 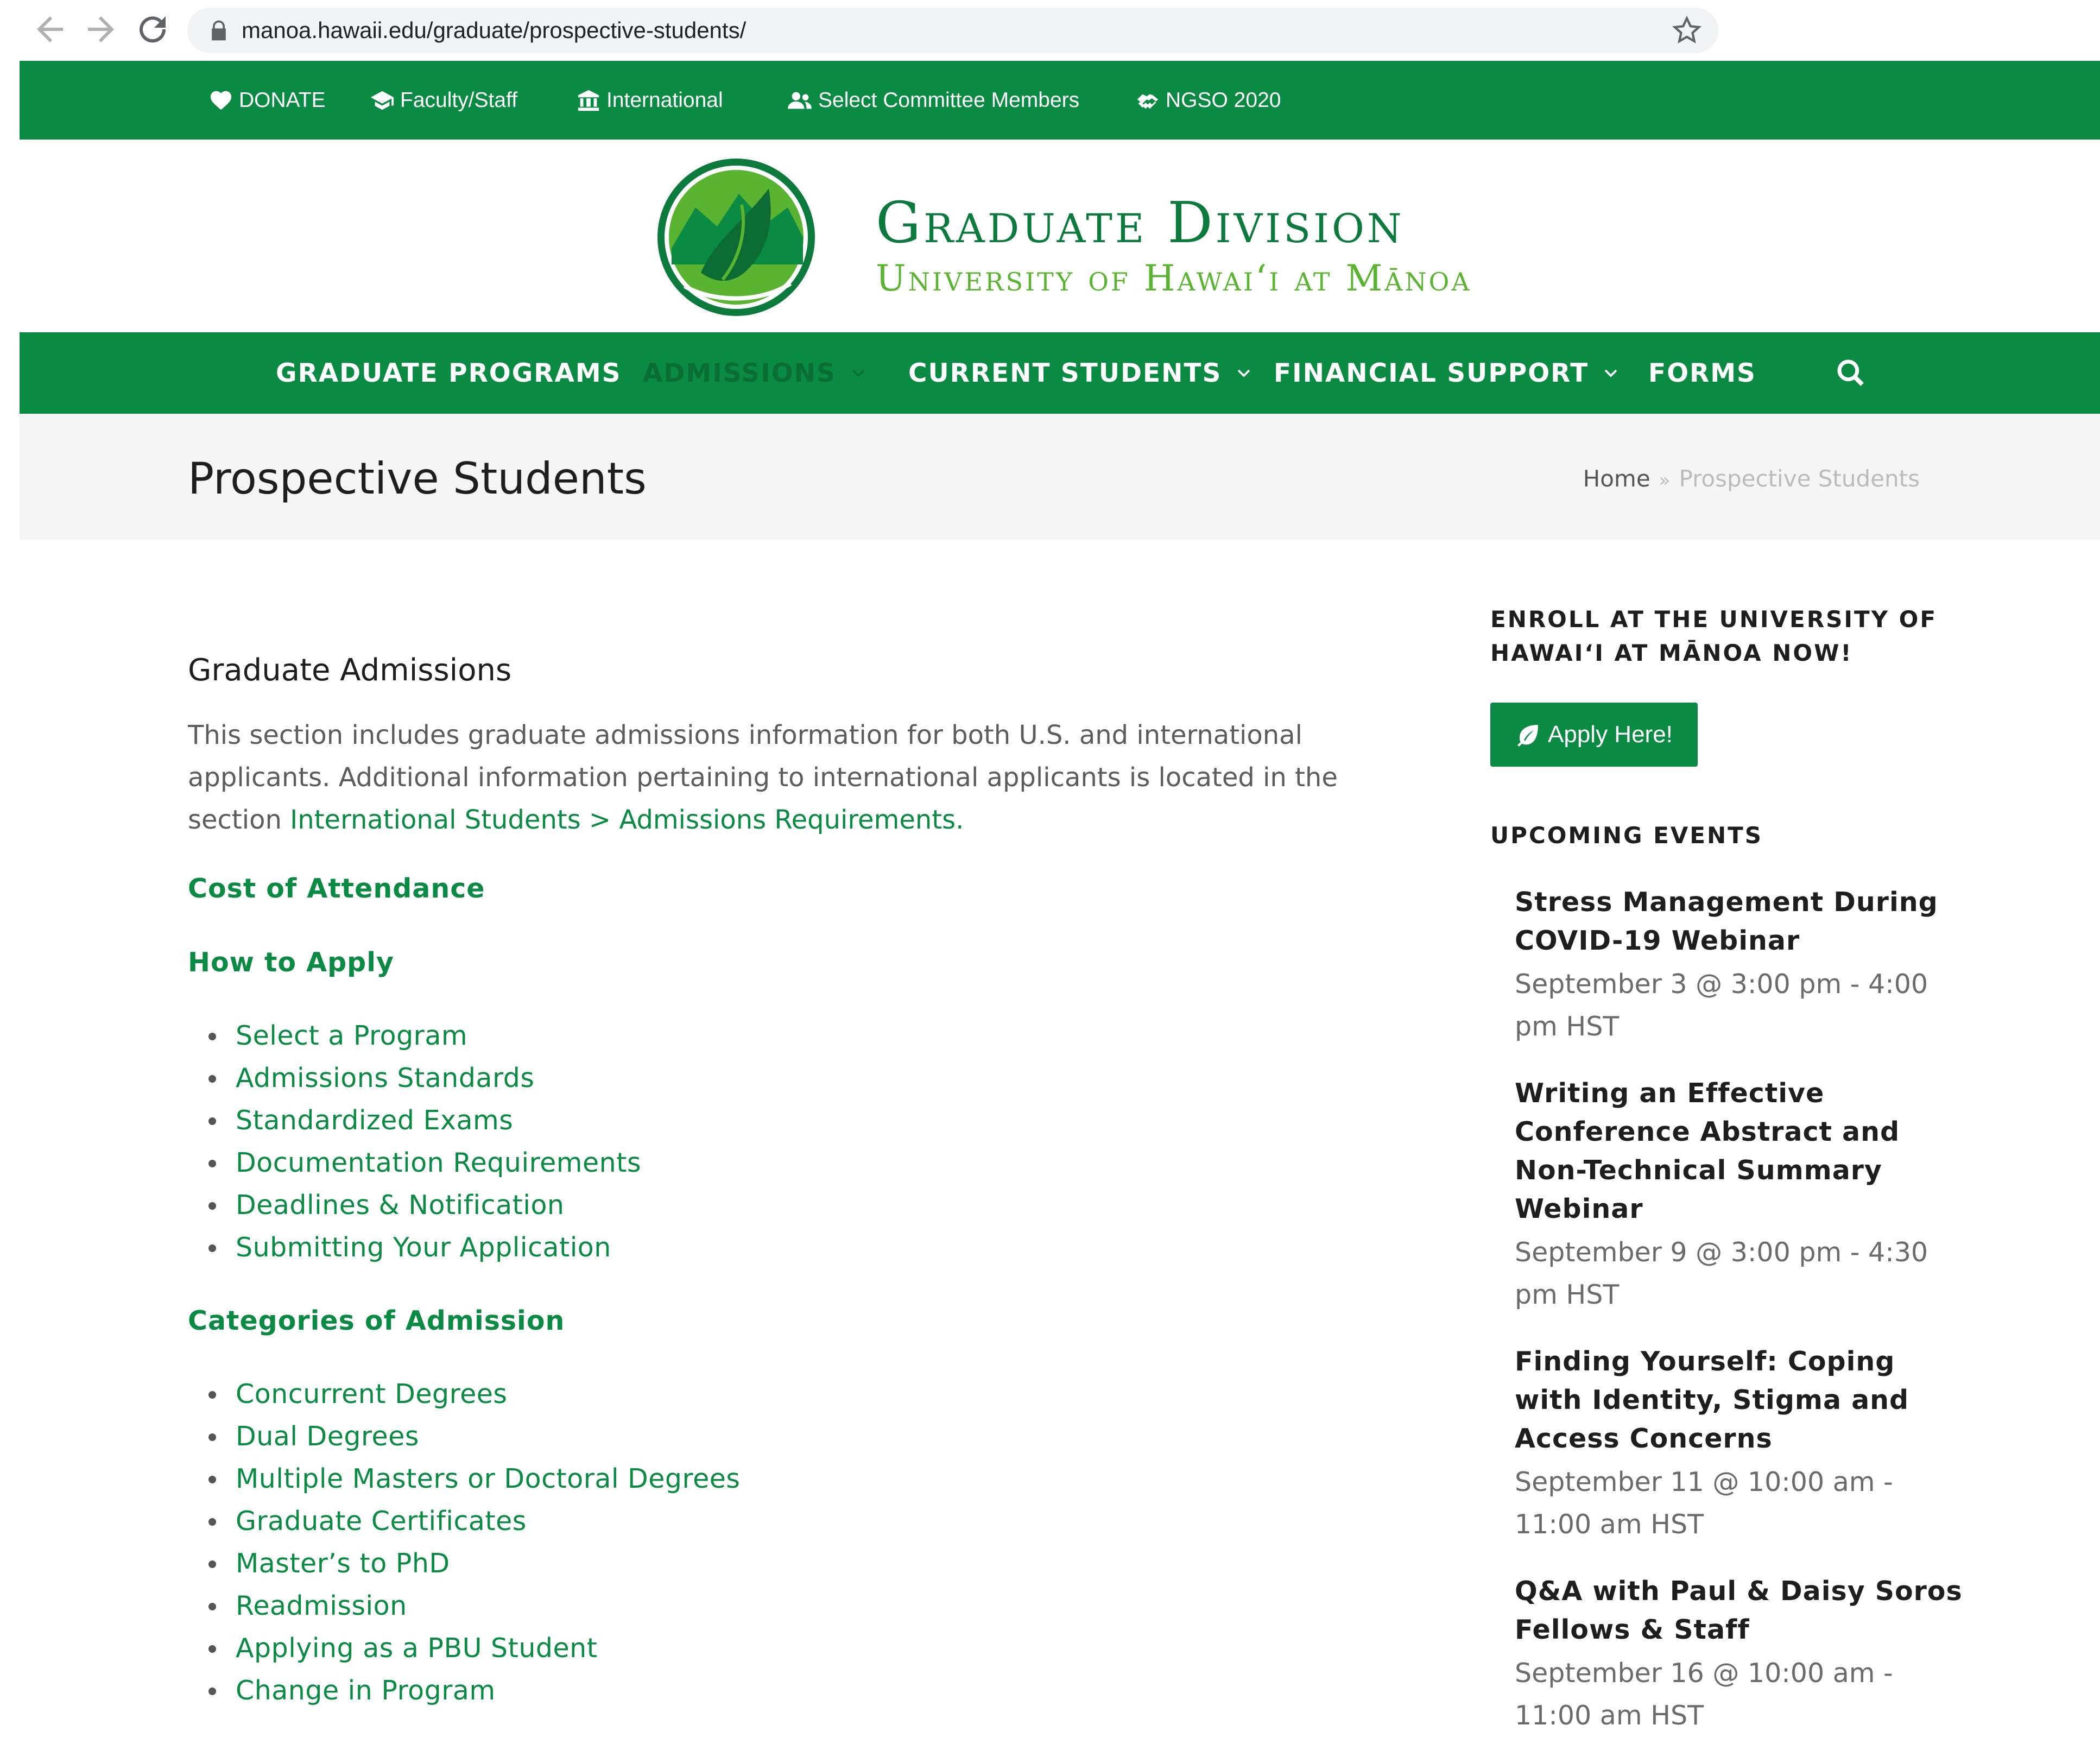 What do you see at coordinates (785, 1078) in the screenshot?
I see `list-item: Admissions Standards` at bounding box center [785, 1078].